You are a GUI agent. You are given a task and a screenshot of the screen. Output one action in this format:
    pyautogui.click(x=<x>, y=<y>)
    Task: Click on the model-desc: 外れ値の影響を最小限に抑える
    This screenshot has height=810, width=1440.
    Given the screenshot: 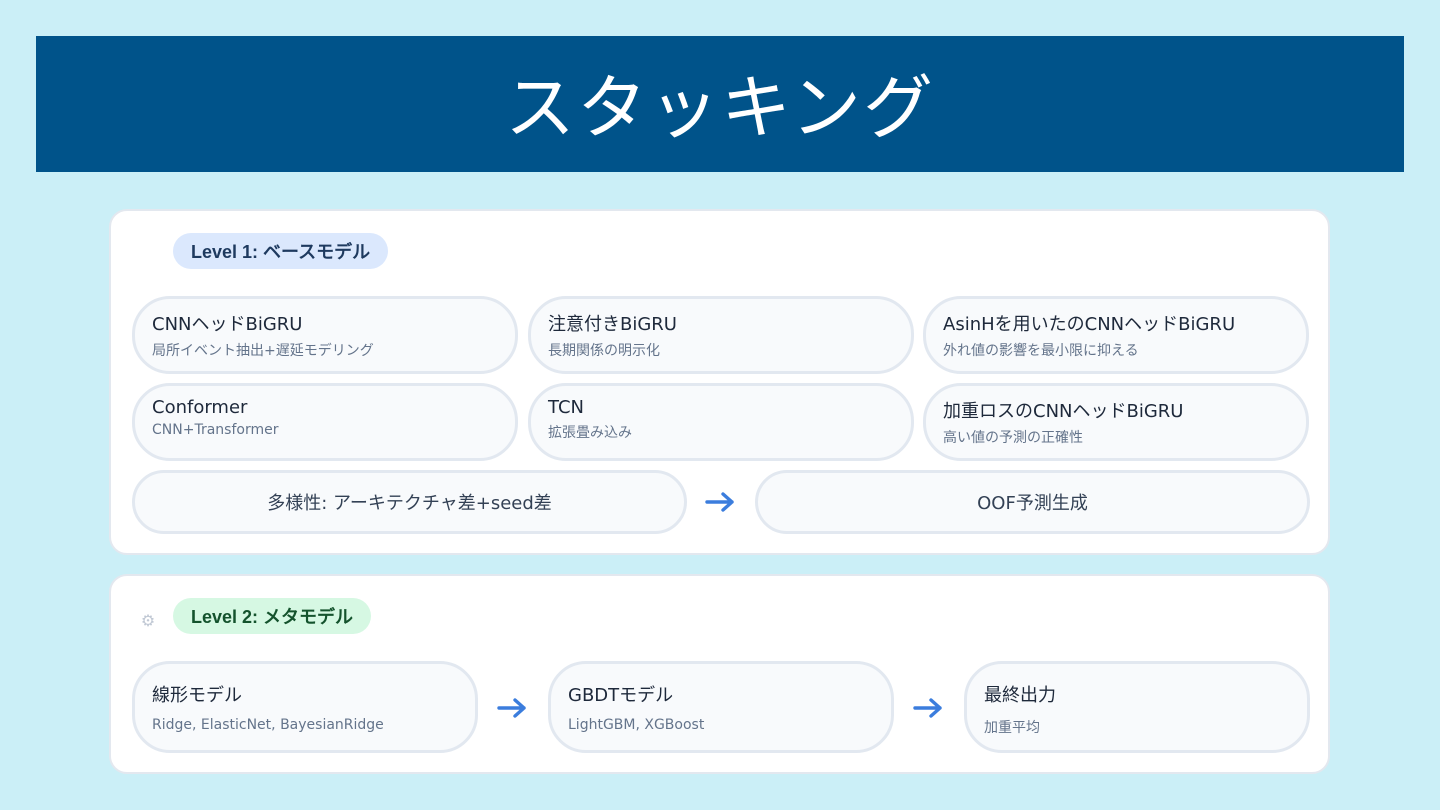 What is the action you would take?
    pyautogui.click(x=1041, y=351)
    